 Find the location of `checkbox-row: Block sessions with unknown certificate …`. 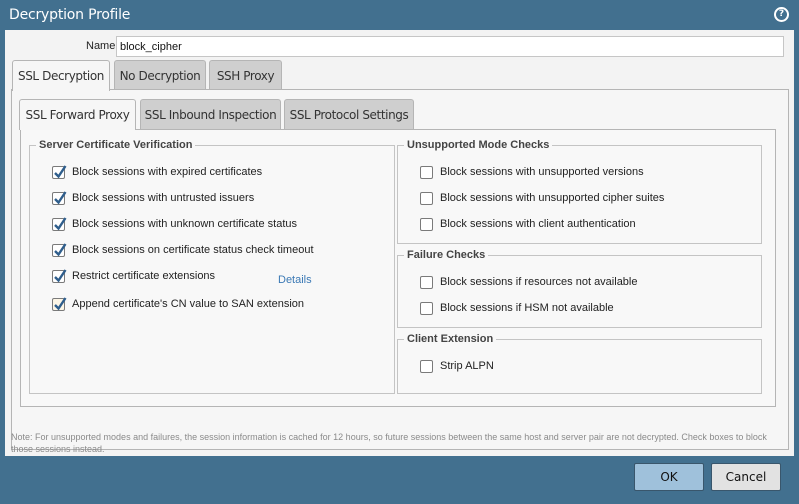

checkbox-row: Block sessions with unknown certificate … is located at coordinates (174, 224).